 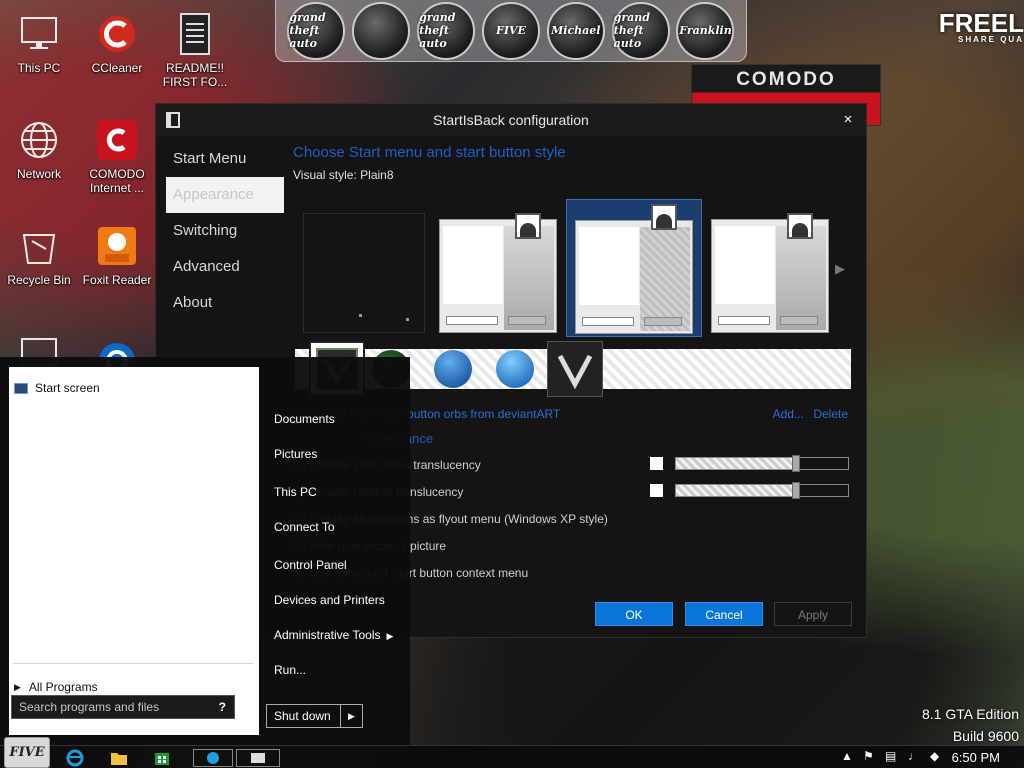 I want to click on shutdown-control: Shut down ▶, so click(x=314, y=716).